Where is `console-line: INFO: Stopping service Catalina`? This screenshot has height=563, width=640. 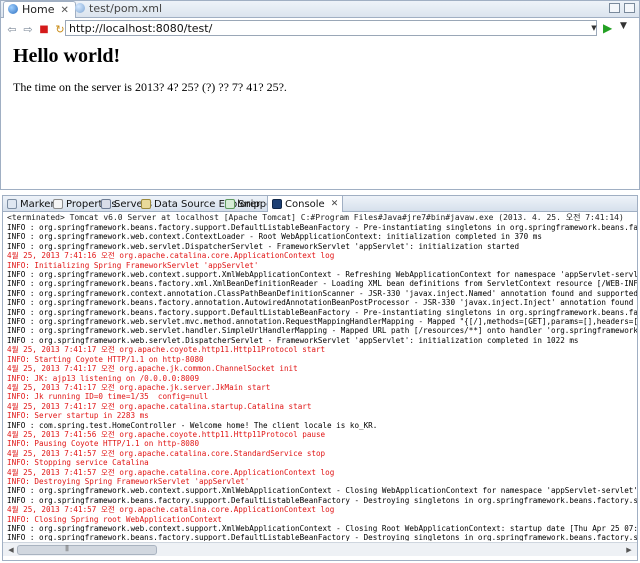 console-line: INFO: Stopping service Catalina is located at coordinates (78, 463).